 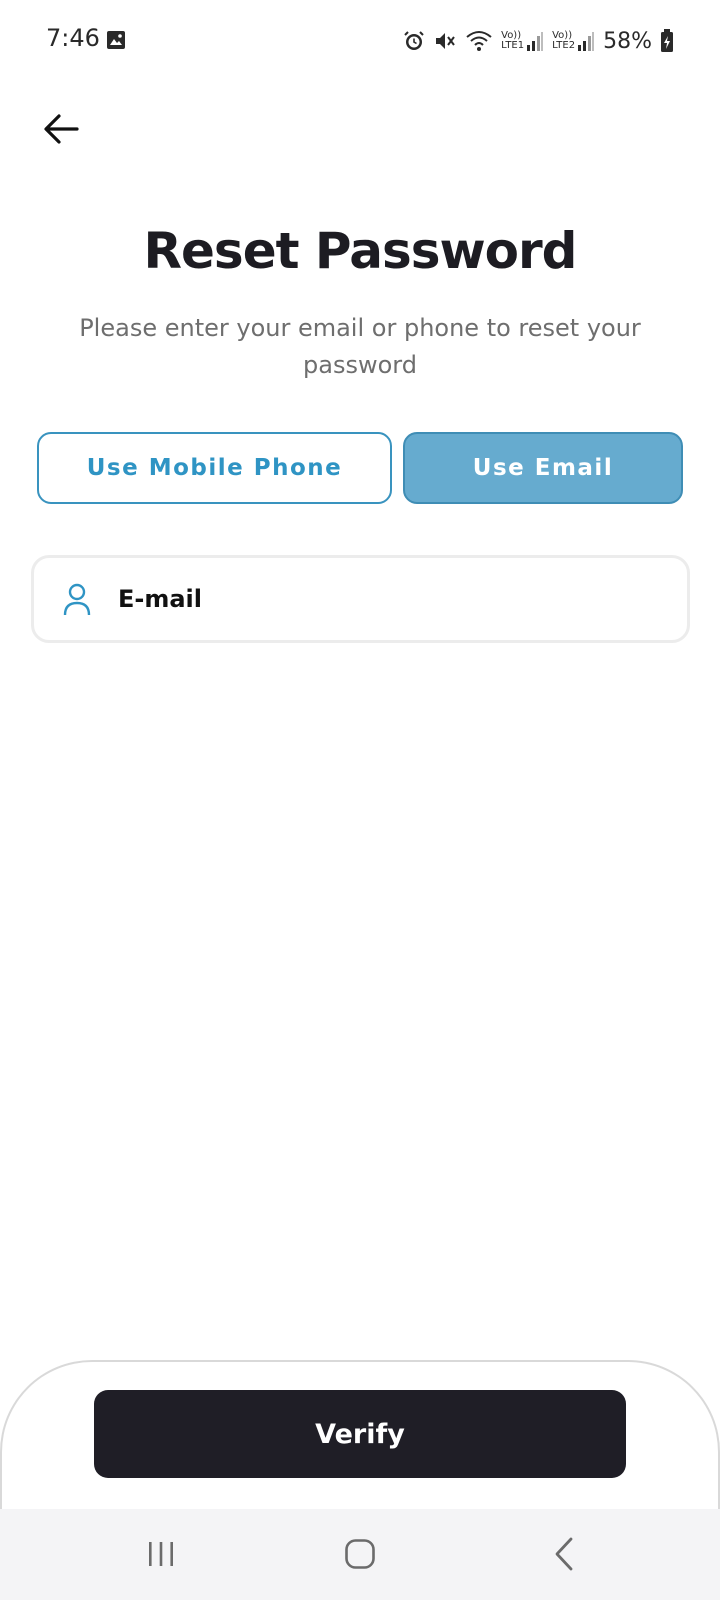 I want to click on recent-apps-button, so click(x=161, y=1554).